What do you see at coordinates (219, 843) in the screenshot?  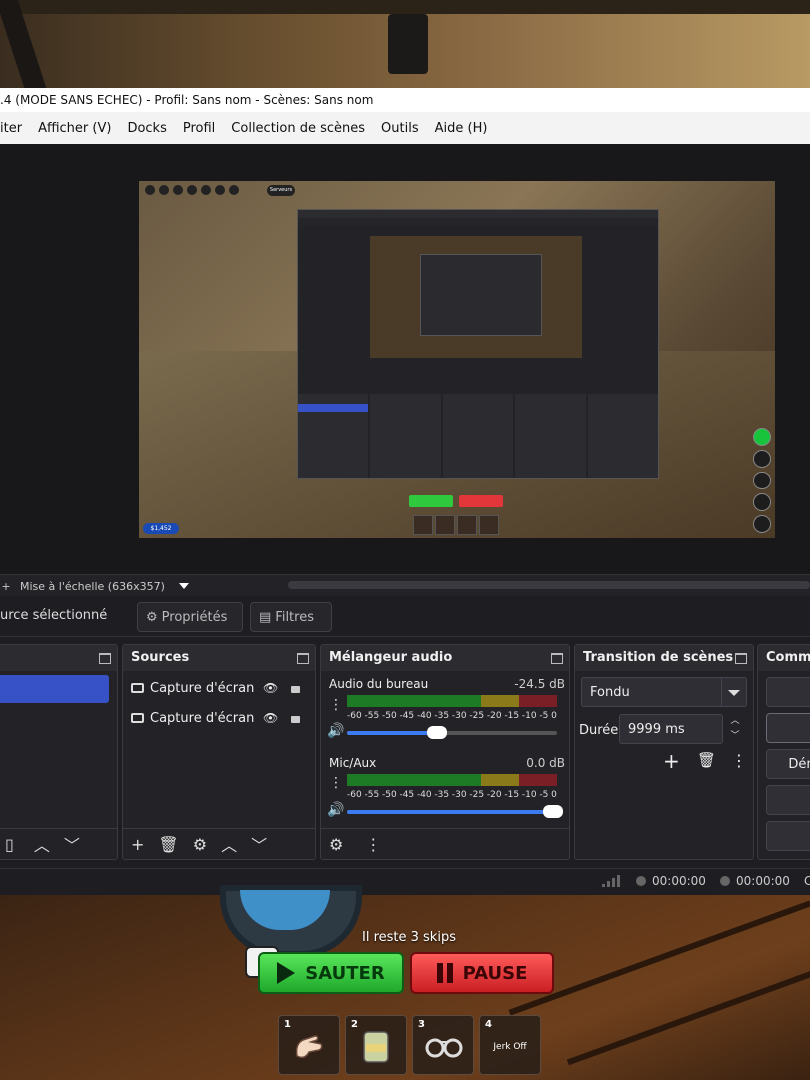 I see `sources-dock-footer: + 🗑 ⚙ ︿ ﹀` at bounding box center [219, 843].